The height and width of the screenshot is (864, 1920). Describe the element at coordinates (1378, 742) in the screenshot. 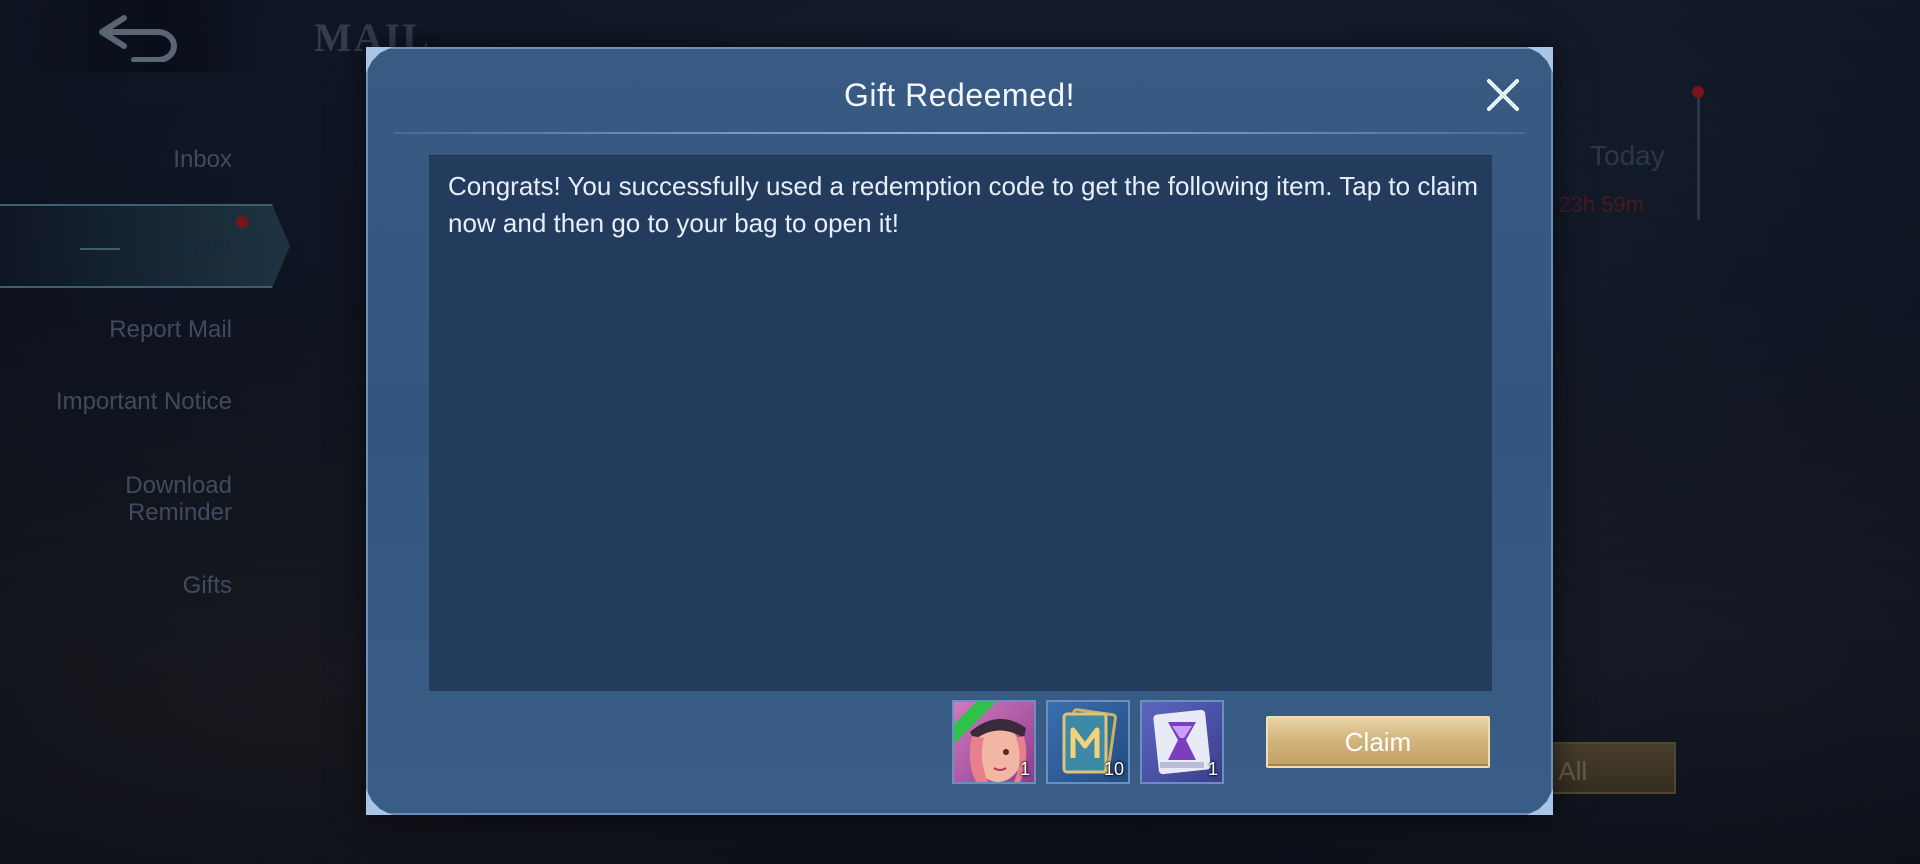

I see `claim-button: Claim` at that location.